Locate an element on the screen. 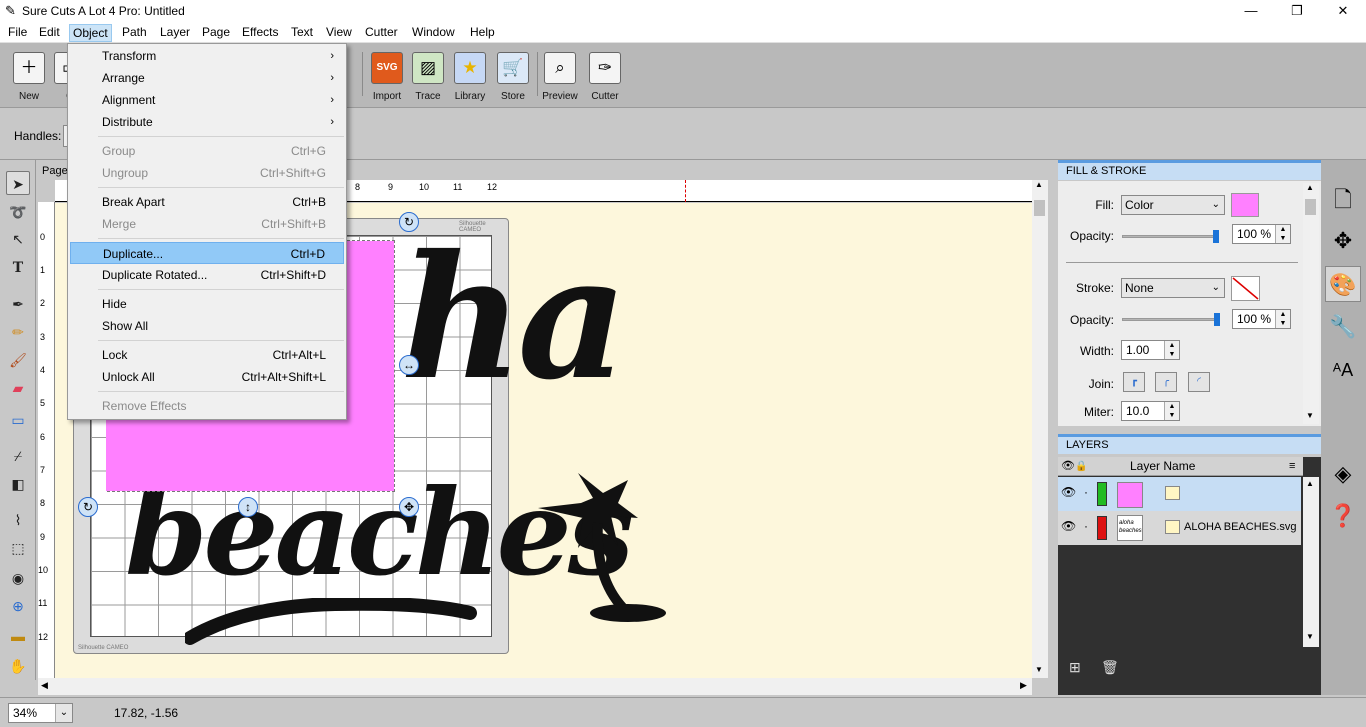  join-round-icon: ╭ is located at coordinates (1166, 382).